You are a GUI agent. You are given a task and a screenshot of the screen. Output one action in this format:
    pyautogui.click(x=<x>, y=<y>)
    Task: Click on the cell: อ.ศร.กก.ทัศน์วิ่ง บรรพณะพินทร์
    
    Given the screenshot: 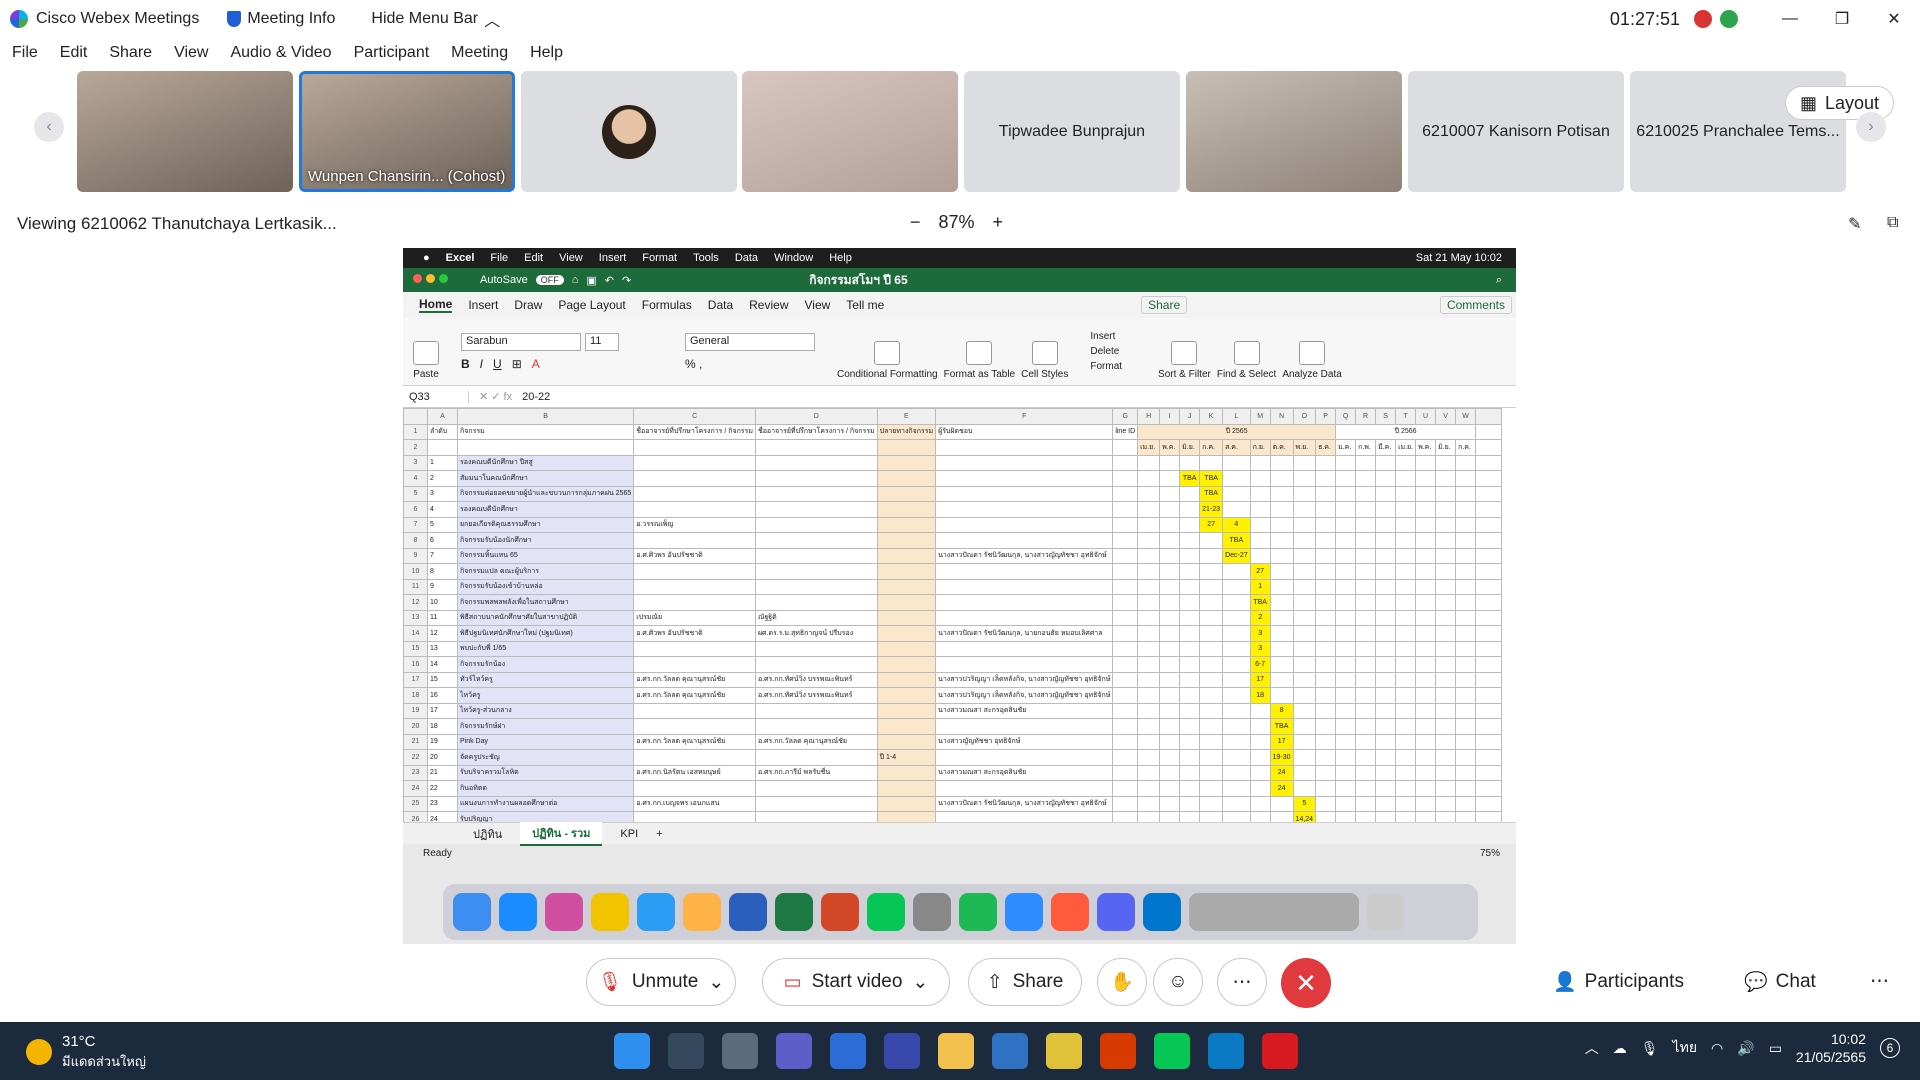 What is the action you would take?
    pyautogui.click(x=816, y=679)
    